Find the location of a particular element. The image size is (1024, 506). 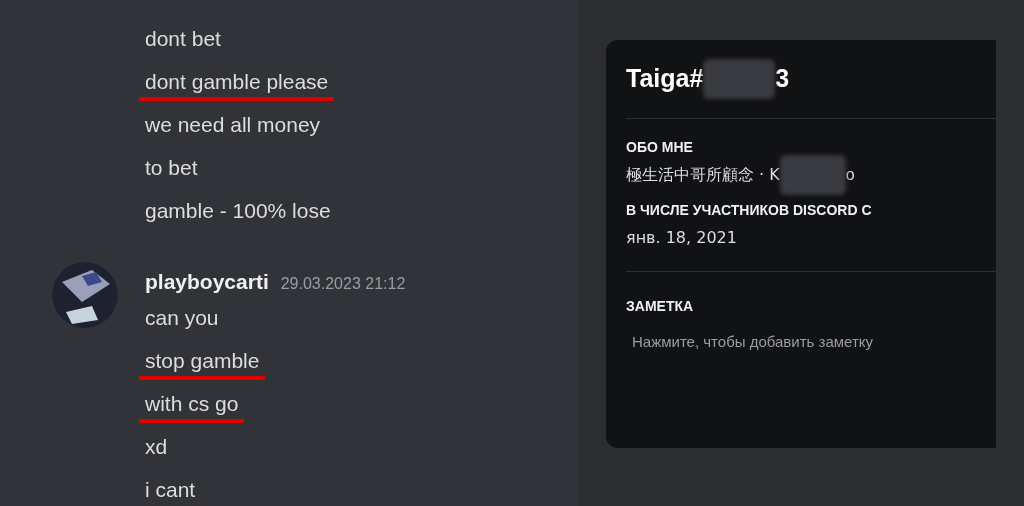

message-text: stop gamble is located at coordinates (202, 363).